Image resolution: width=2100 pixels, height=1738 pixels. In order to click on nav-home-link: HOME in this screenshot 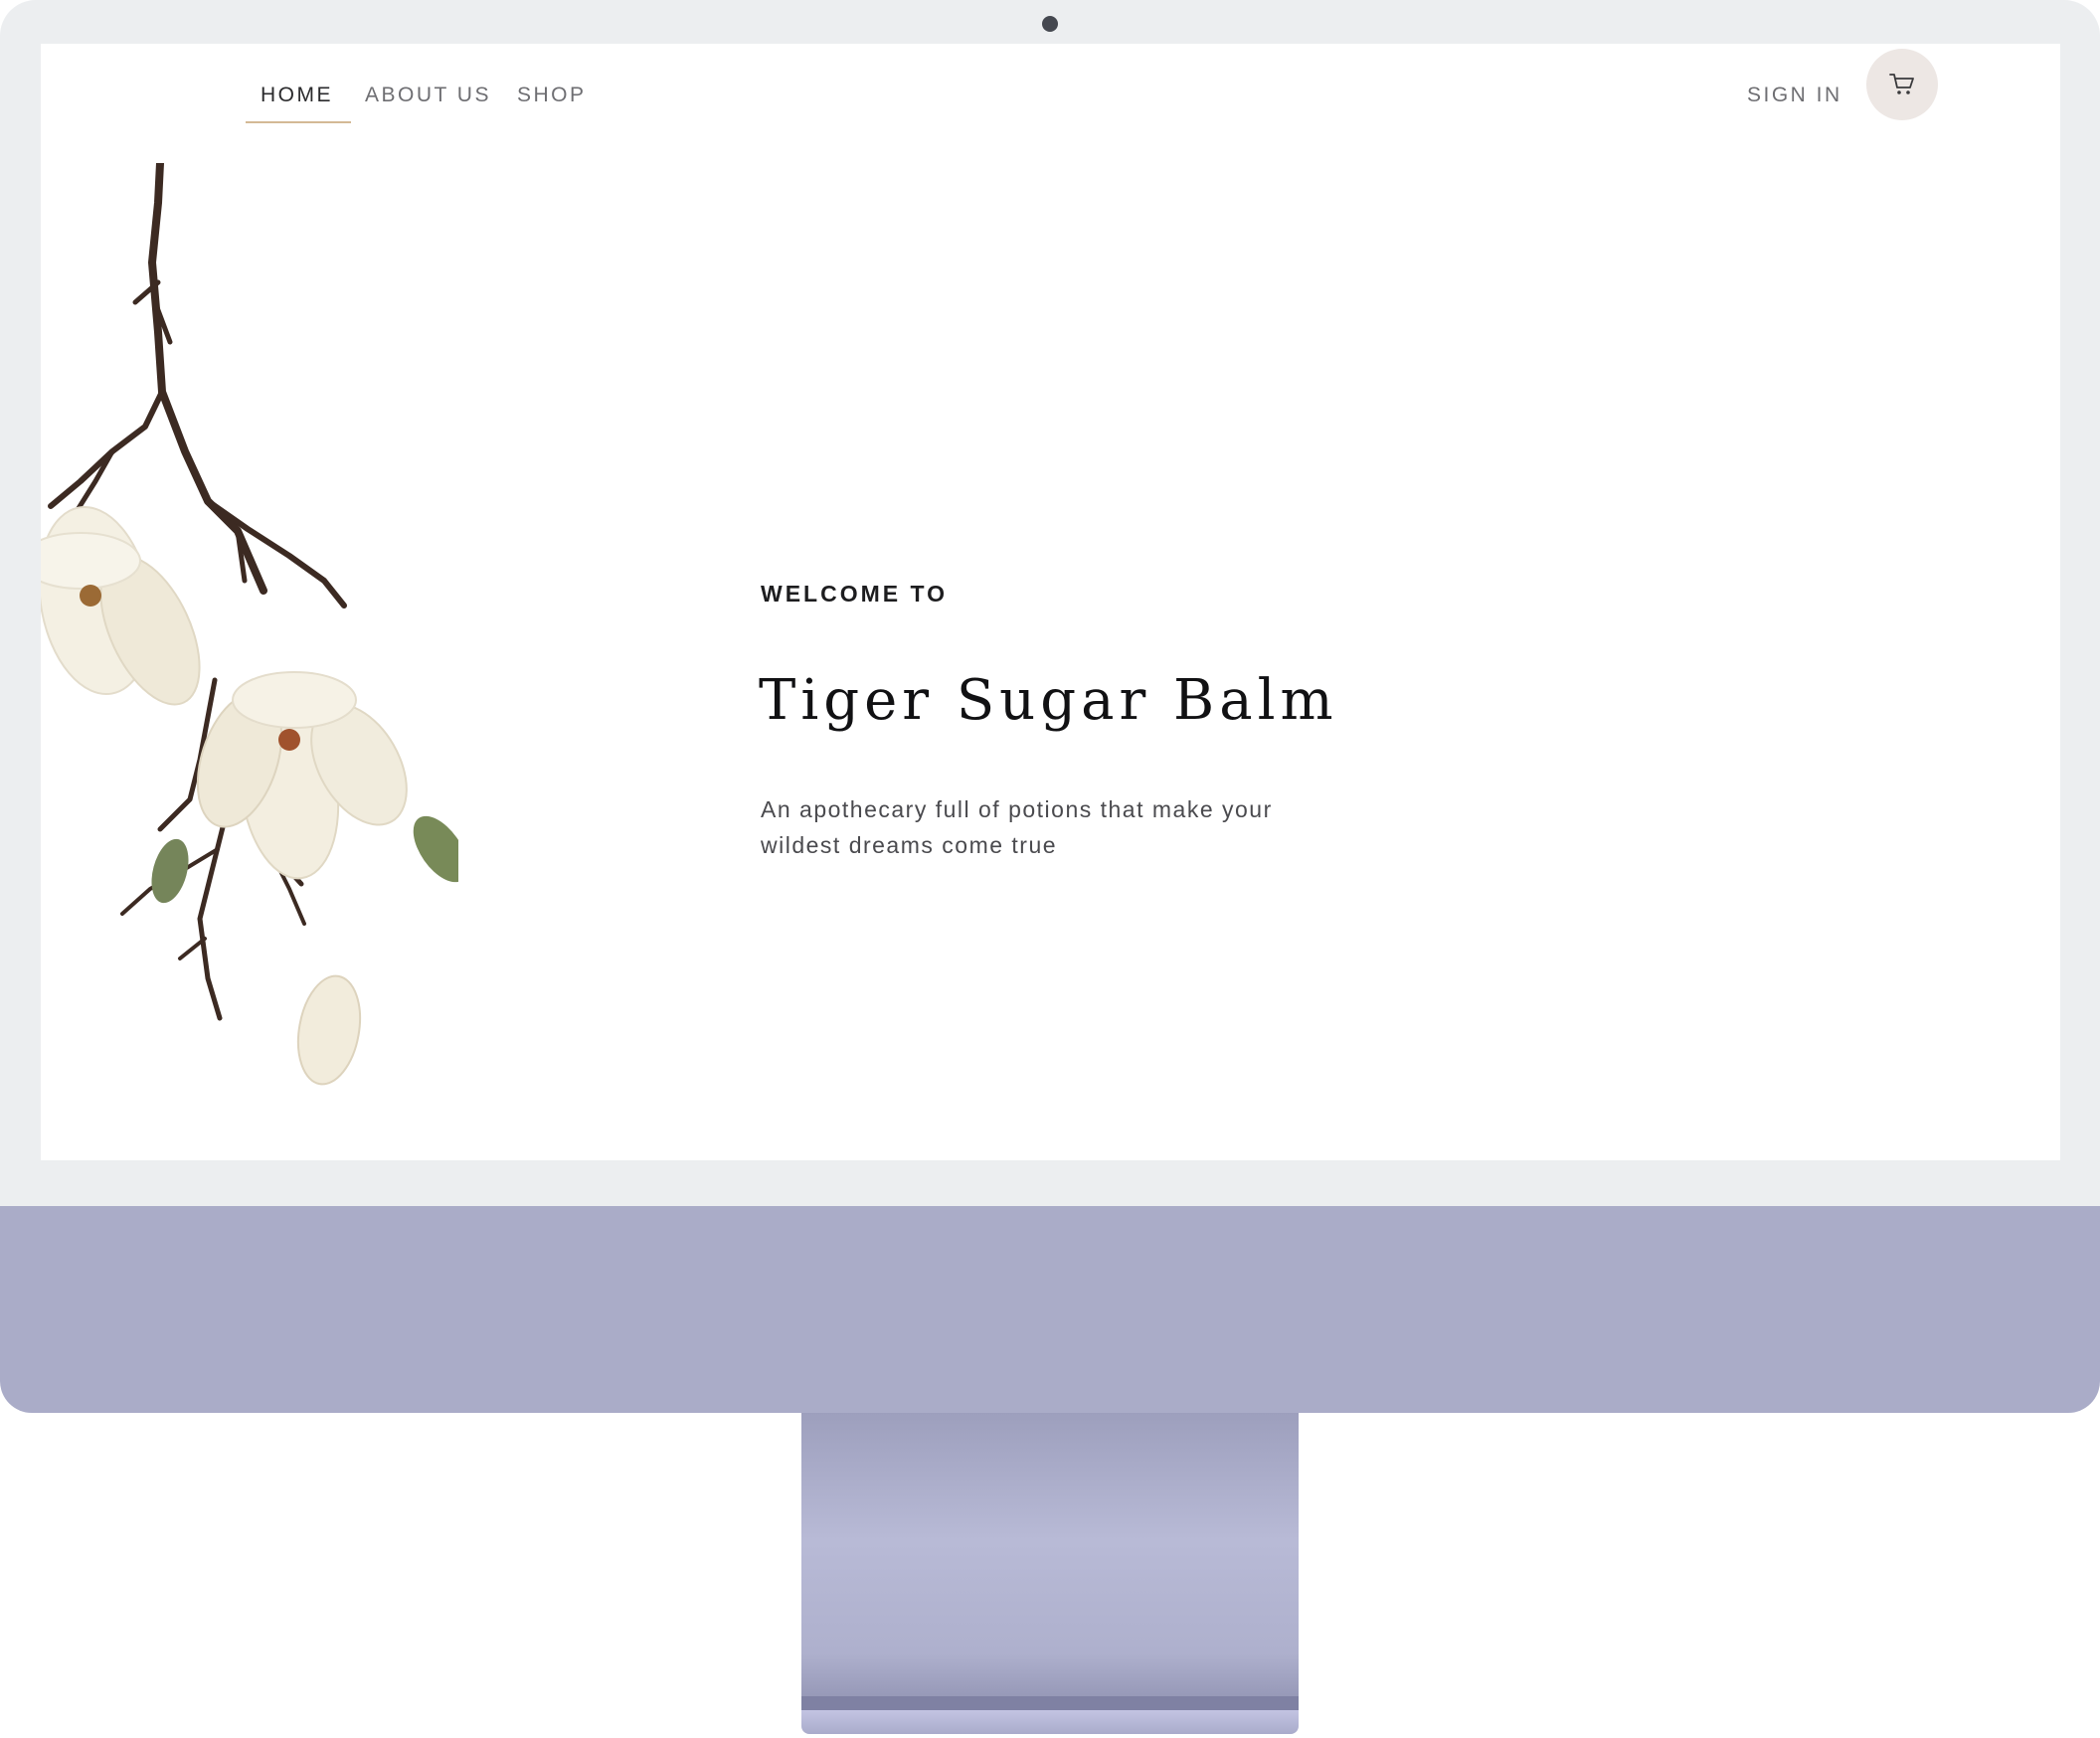, I will do `click(297, 95)`.